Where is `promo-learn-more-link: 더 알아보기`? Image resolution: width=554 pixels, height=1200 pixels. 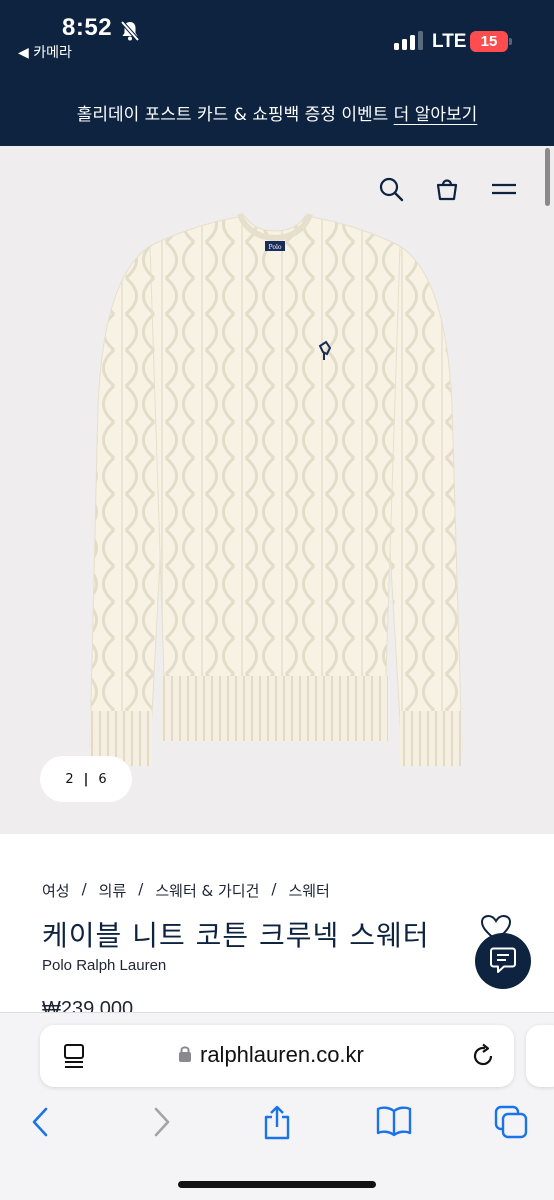
promo-learn-more-link: 더 알아보기 is located at coordinates (436, 115).